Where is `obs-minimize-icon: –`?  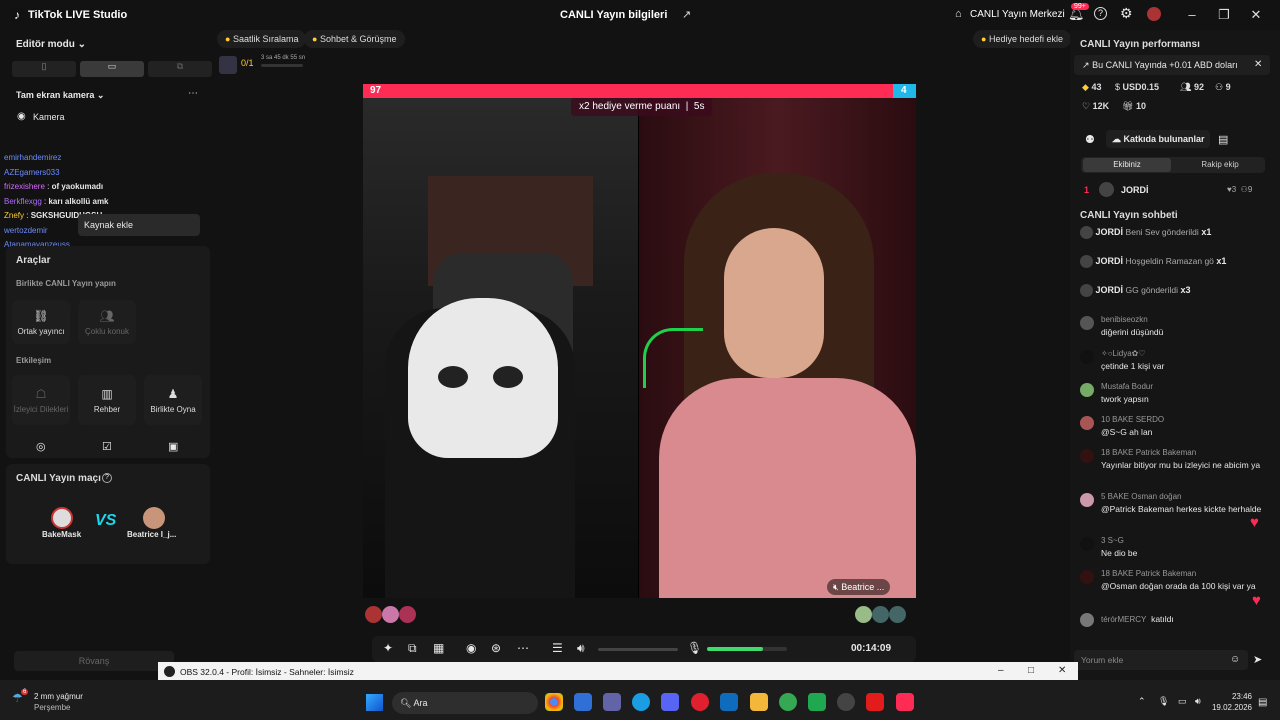
obs-minimize-icon: – is located at coordinates (1001, 670).